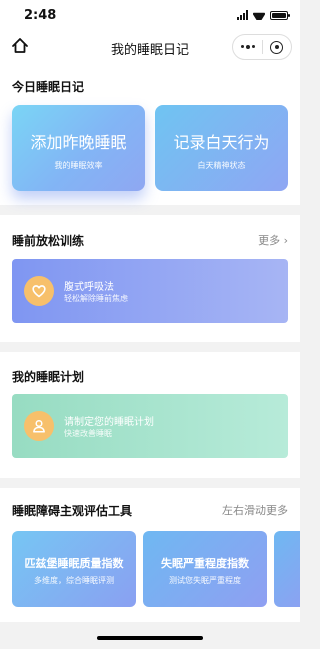 This screenshot has height=649, width=320. I want to click on create-sleep-plan-card: 请制定您的睡眠计划 快速改善睡眠, so click(150, 426).